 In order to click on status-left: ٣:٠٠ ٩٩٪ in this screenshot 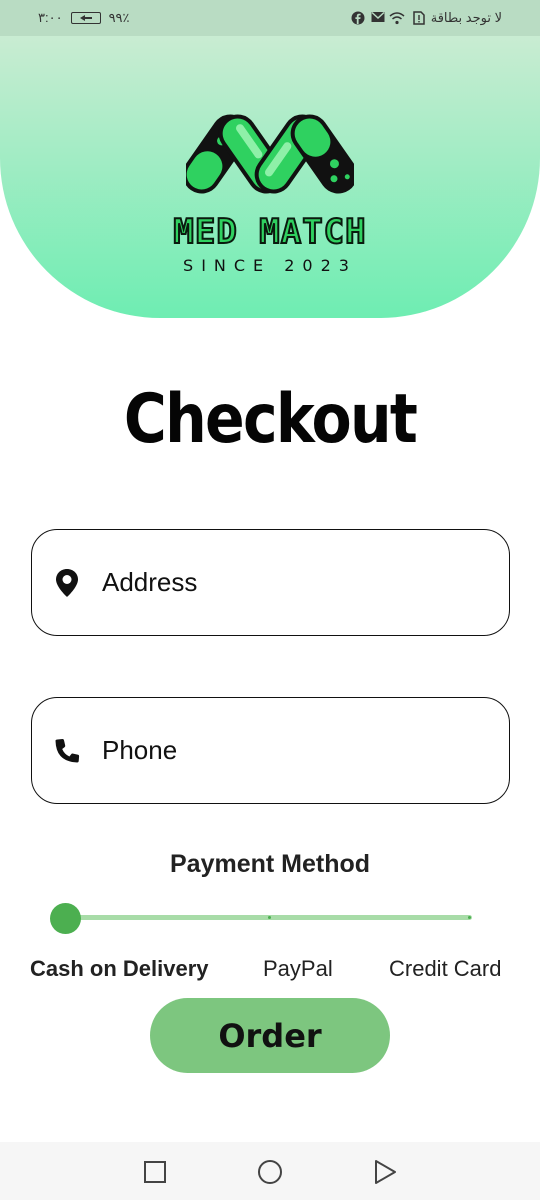, I will do `click(84, 18)`.